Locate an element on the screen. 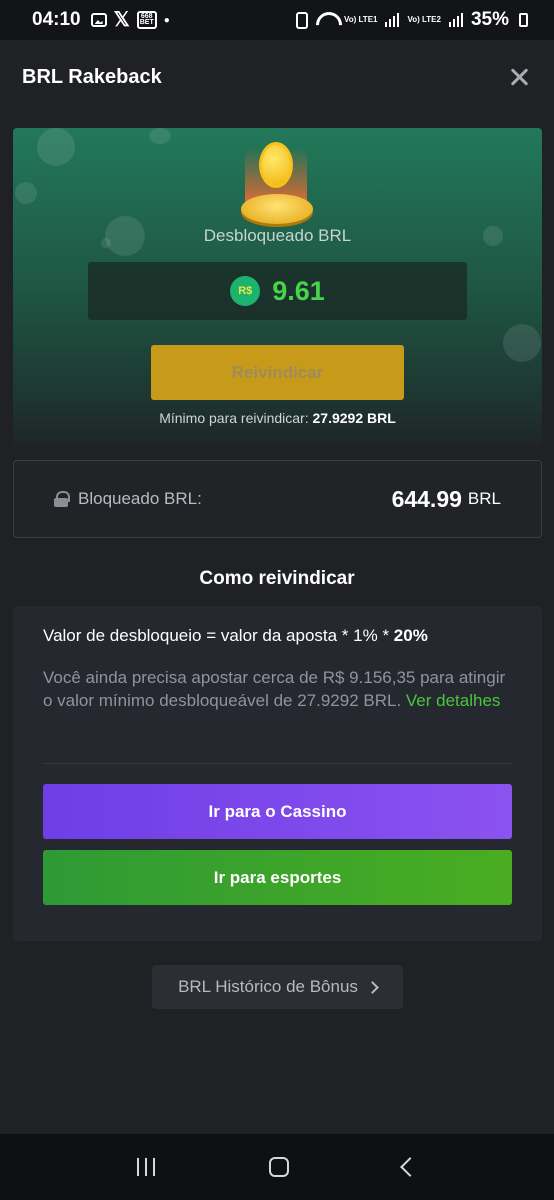 The image size is (554, 1200). recents-icon is located at coordinates (146, 1167).